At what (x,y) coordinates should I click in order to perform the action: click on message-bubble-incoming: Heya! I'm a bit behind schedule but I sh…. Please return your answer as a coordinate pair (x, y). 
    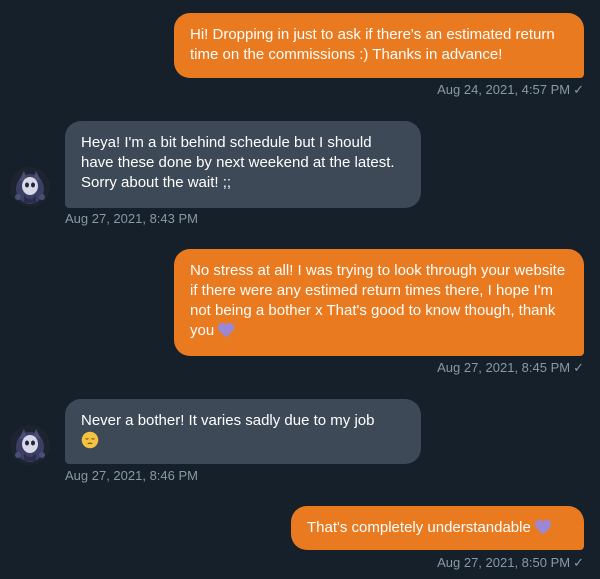
    Looking at the image, I should click on (243, 164).